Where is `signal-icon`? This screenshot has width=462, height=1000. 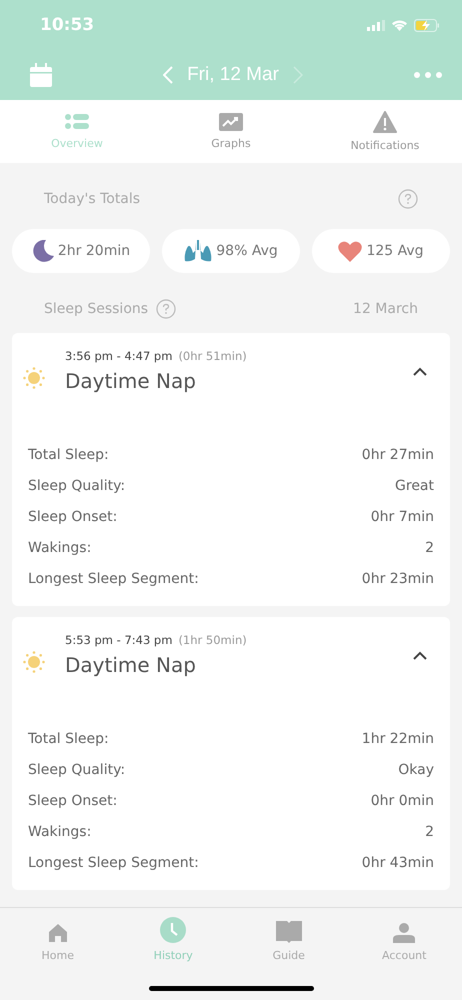 signal-icon is located at coordinates (376, 25).